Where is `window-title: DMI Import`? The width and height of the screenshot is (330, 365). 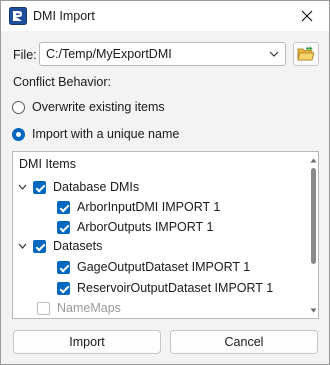
window-title: DMI Import is located at coordinates (64, 16).